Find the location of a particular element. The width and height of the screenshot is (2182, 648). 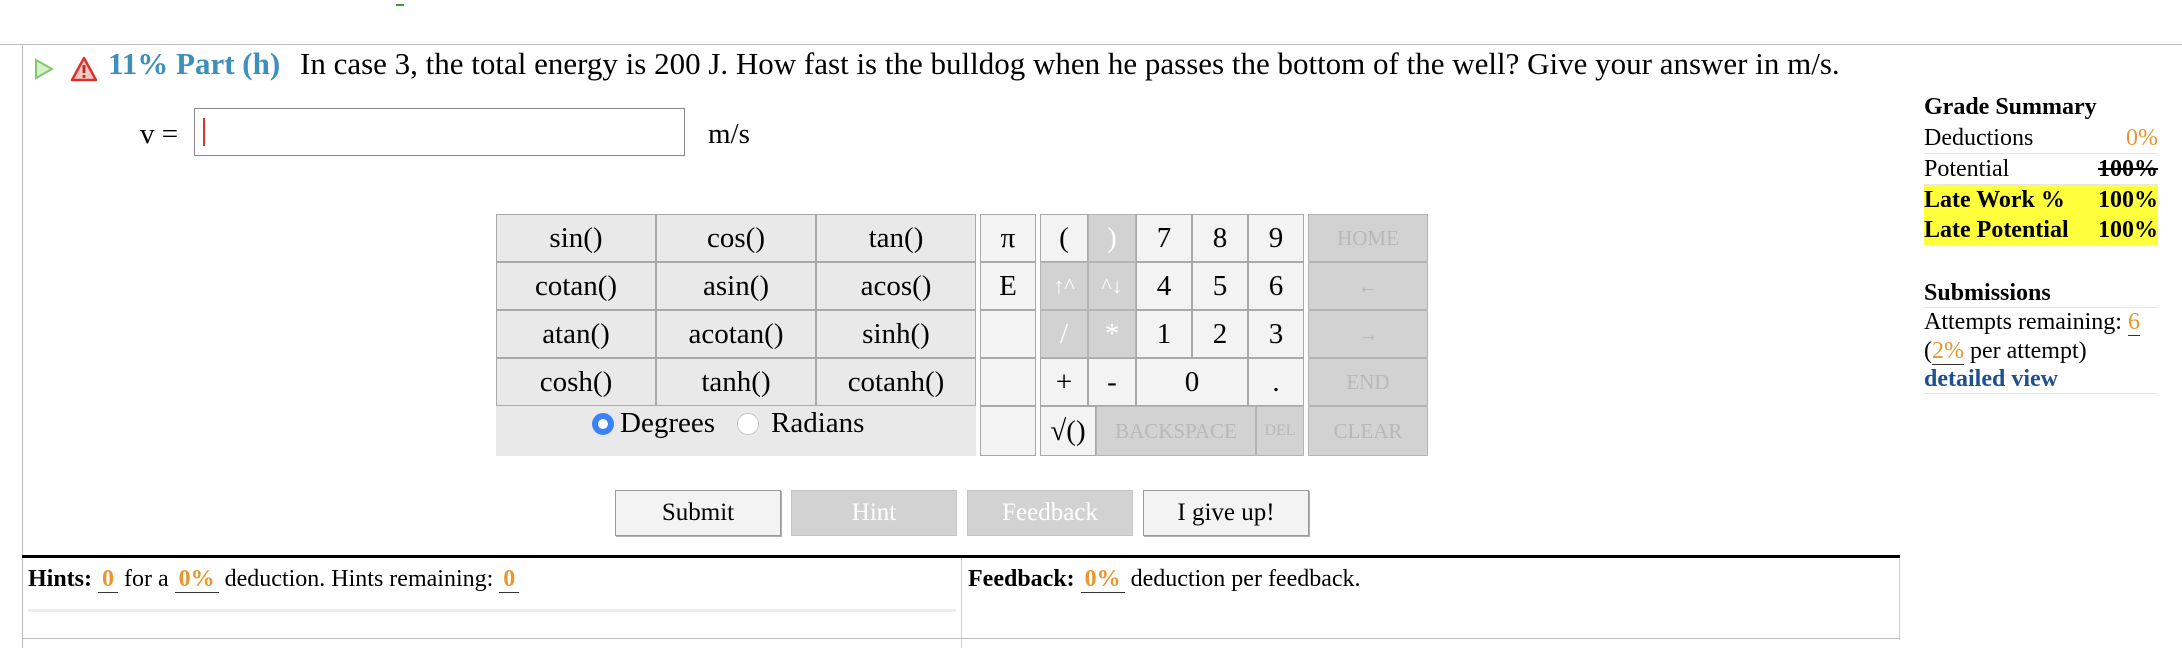

key-1: 1 is located at coordinates (1164, 334).